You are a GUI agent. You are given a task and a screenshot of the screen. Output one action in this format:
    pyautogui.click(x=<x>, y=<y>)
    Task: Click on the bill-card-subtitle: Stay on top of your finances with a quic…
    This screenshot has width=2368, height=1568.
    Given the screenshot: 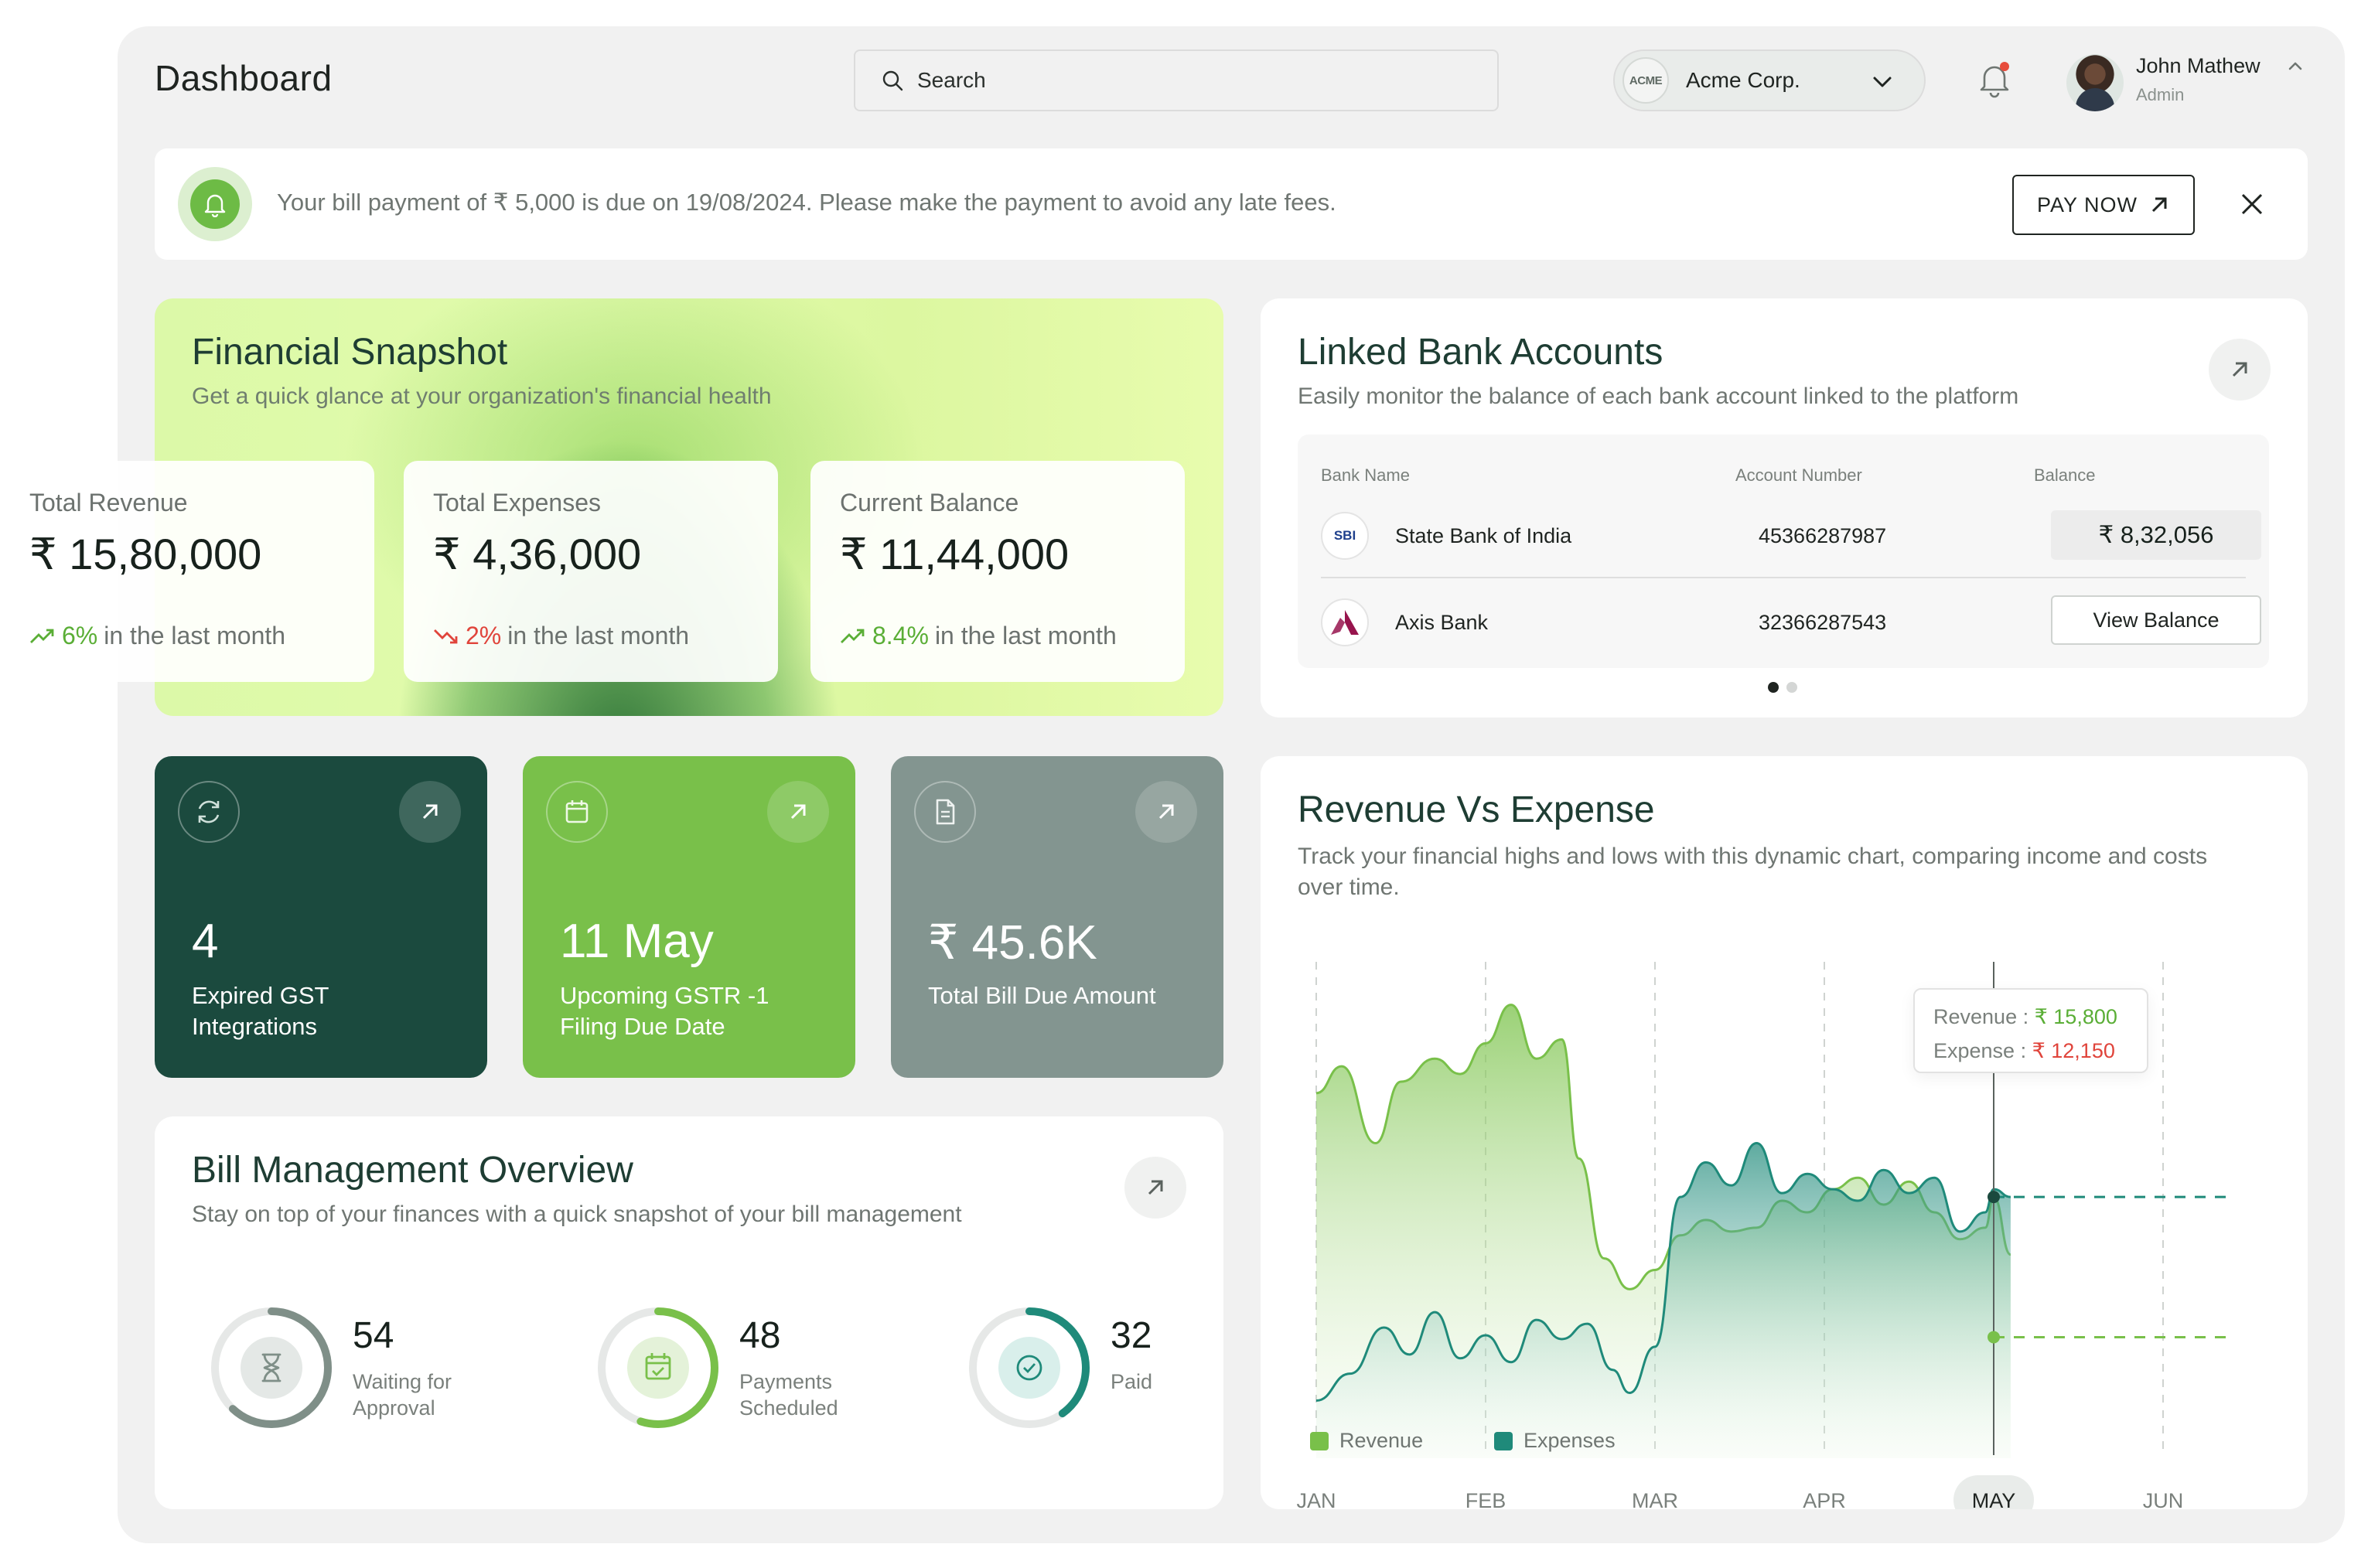 What is the action you would take?
    pyautogui.click(x=577, y=1214)
    